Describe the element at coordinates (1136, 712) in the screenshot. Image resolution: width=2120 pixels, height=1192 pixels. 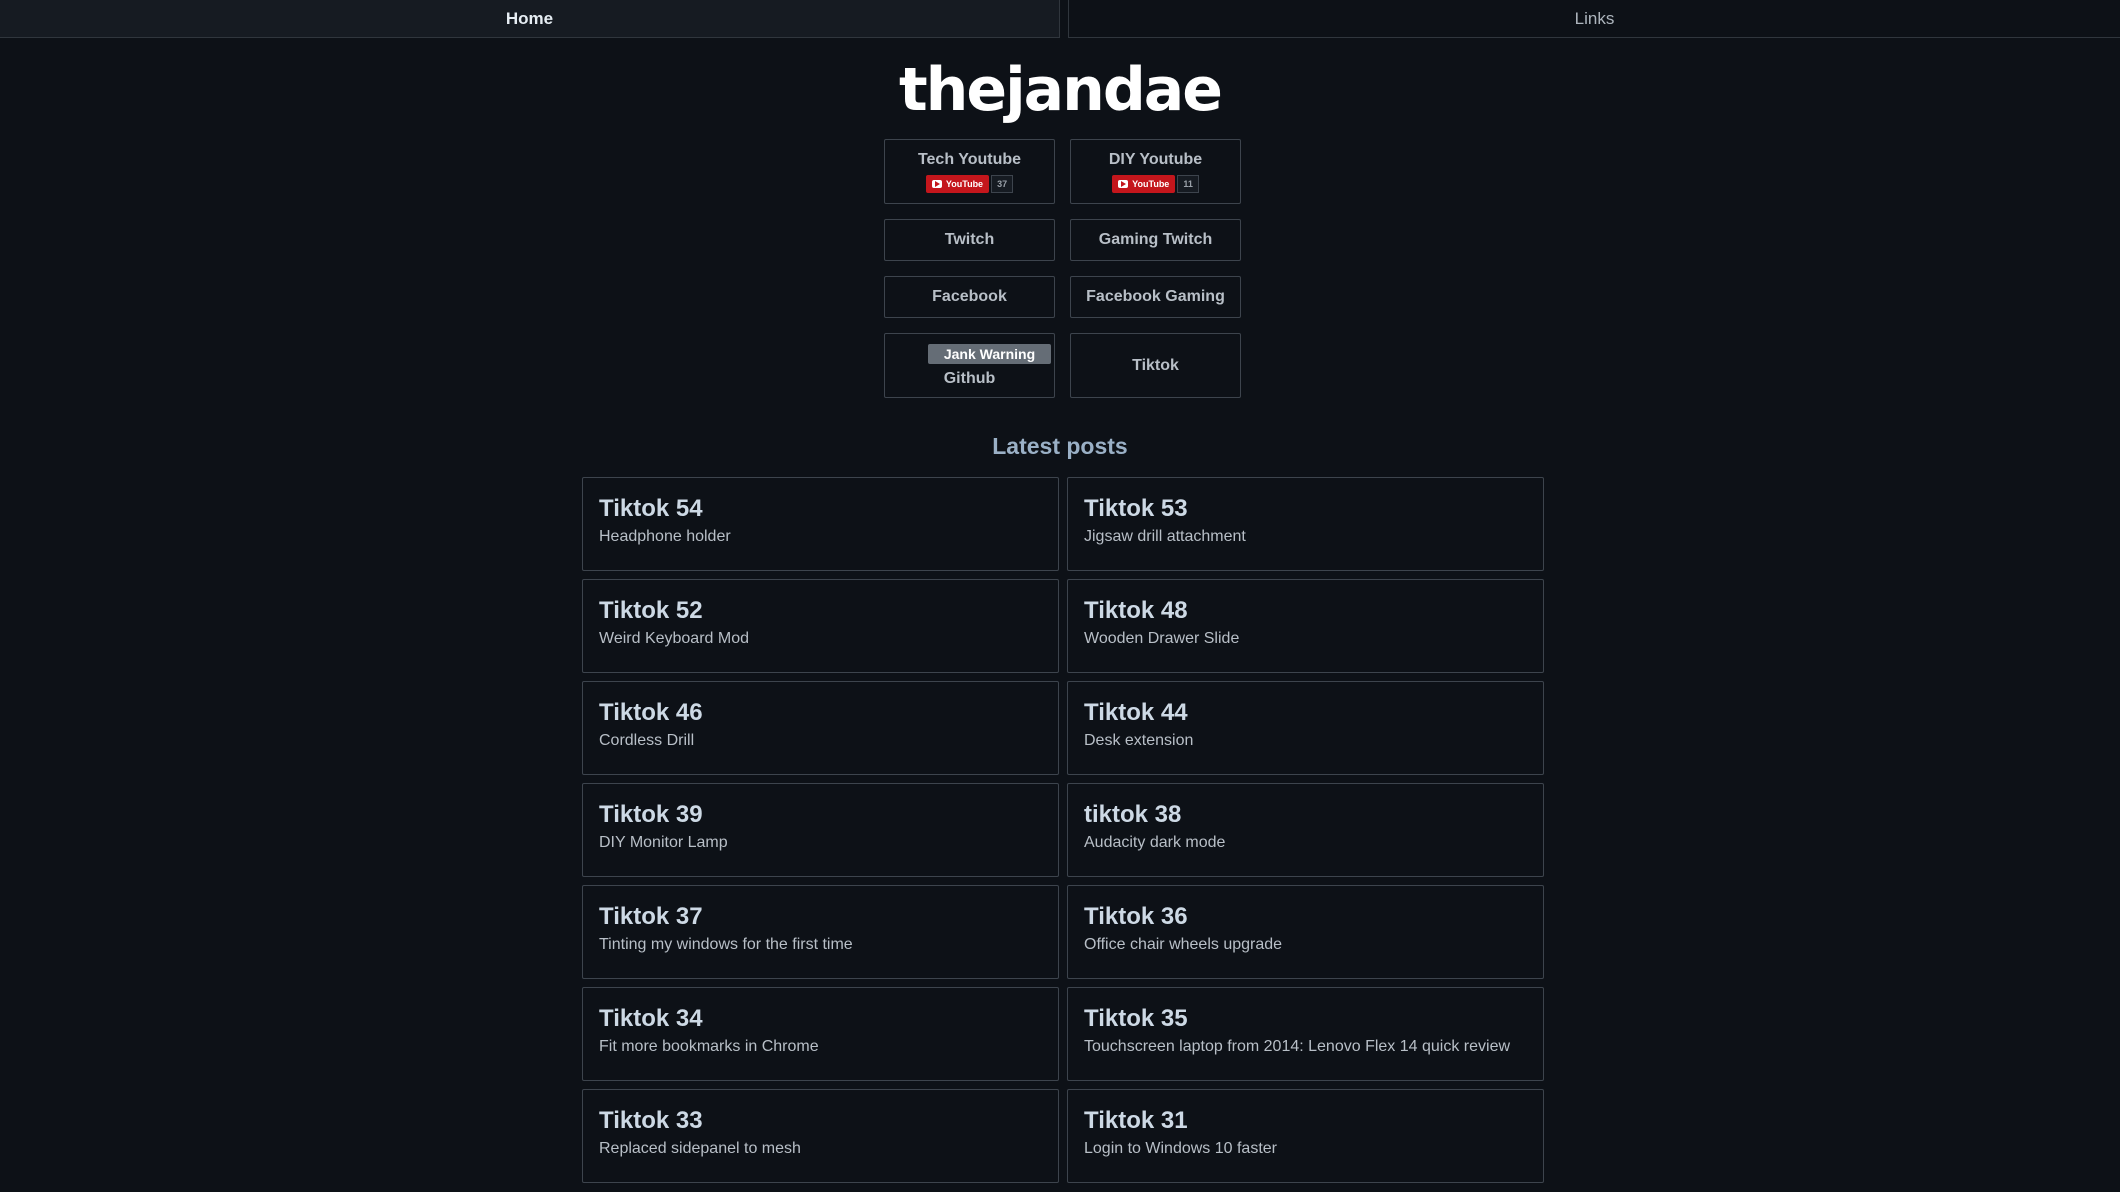
I see `post-title: Tiktok 44` at that location.